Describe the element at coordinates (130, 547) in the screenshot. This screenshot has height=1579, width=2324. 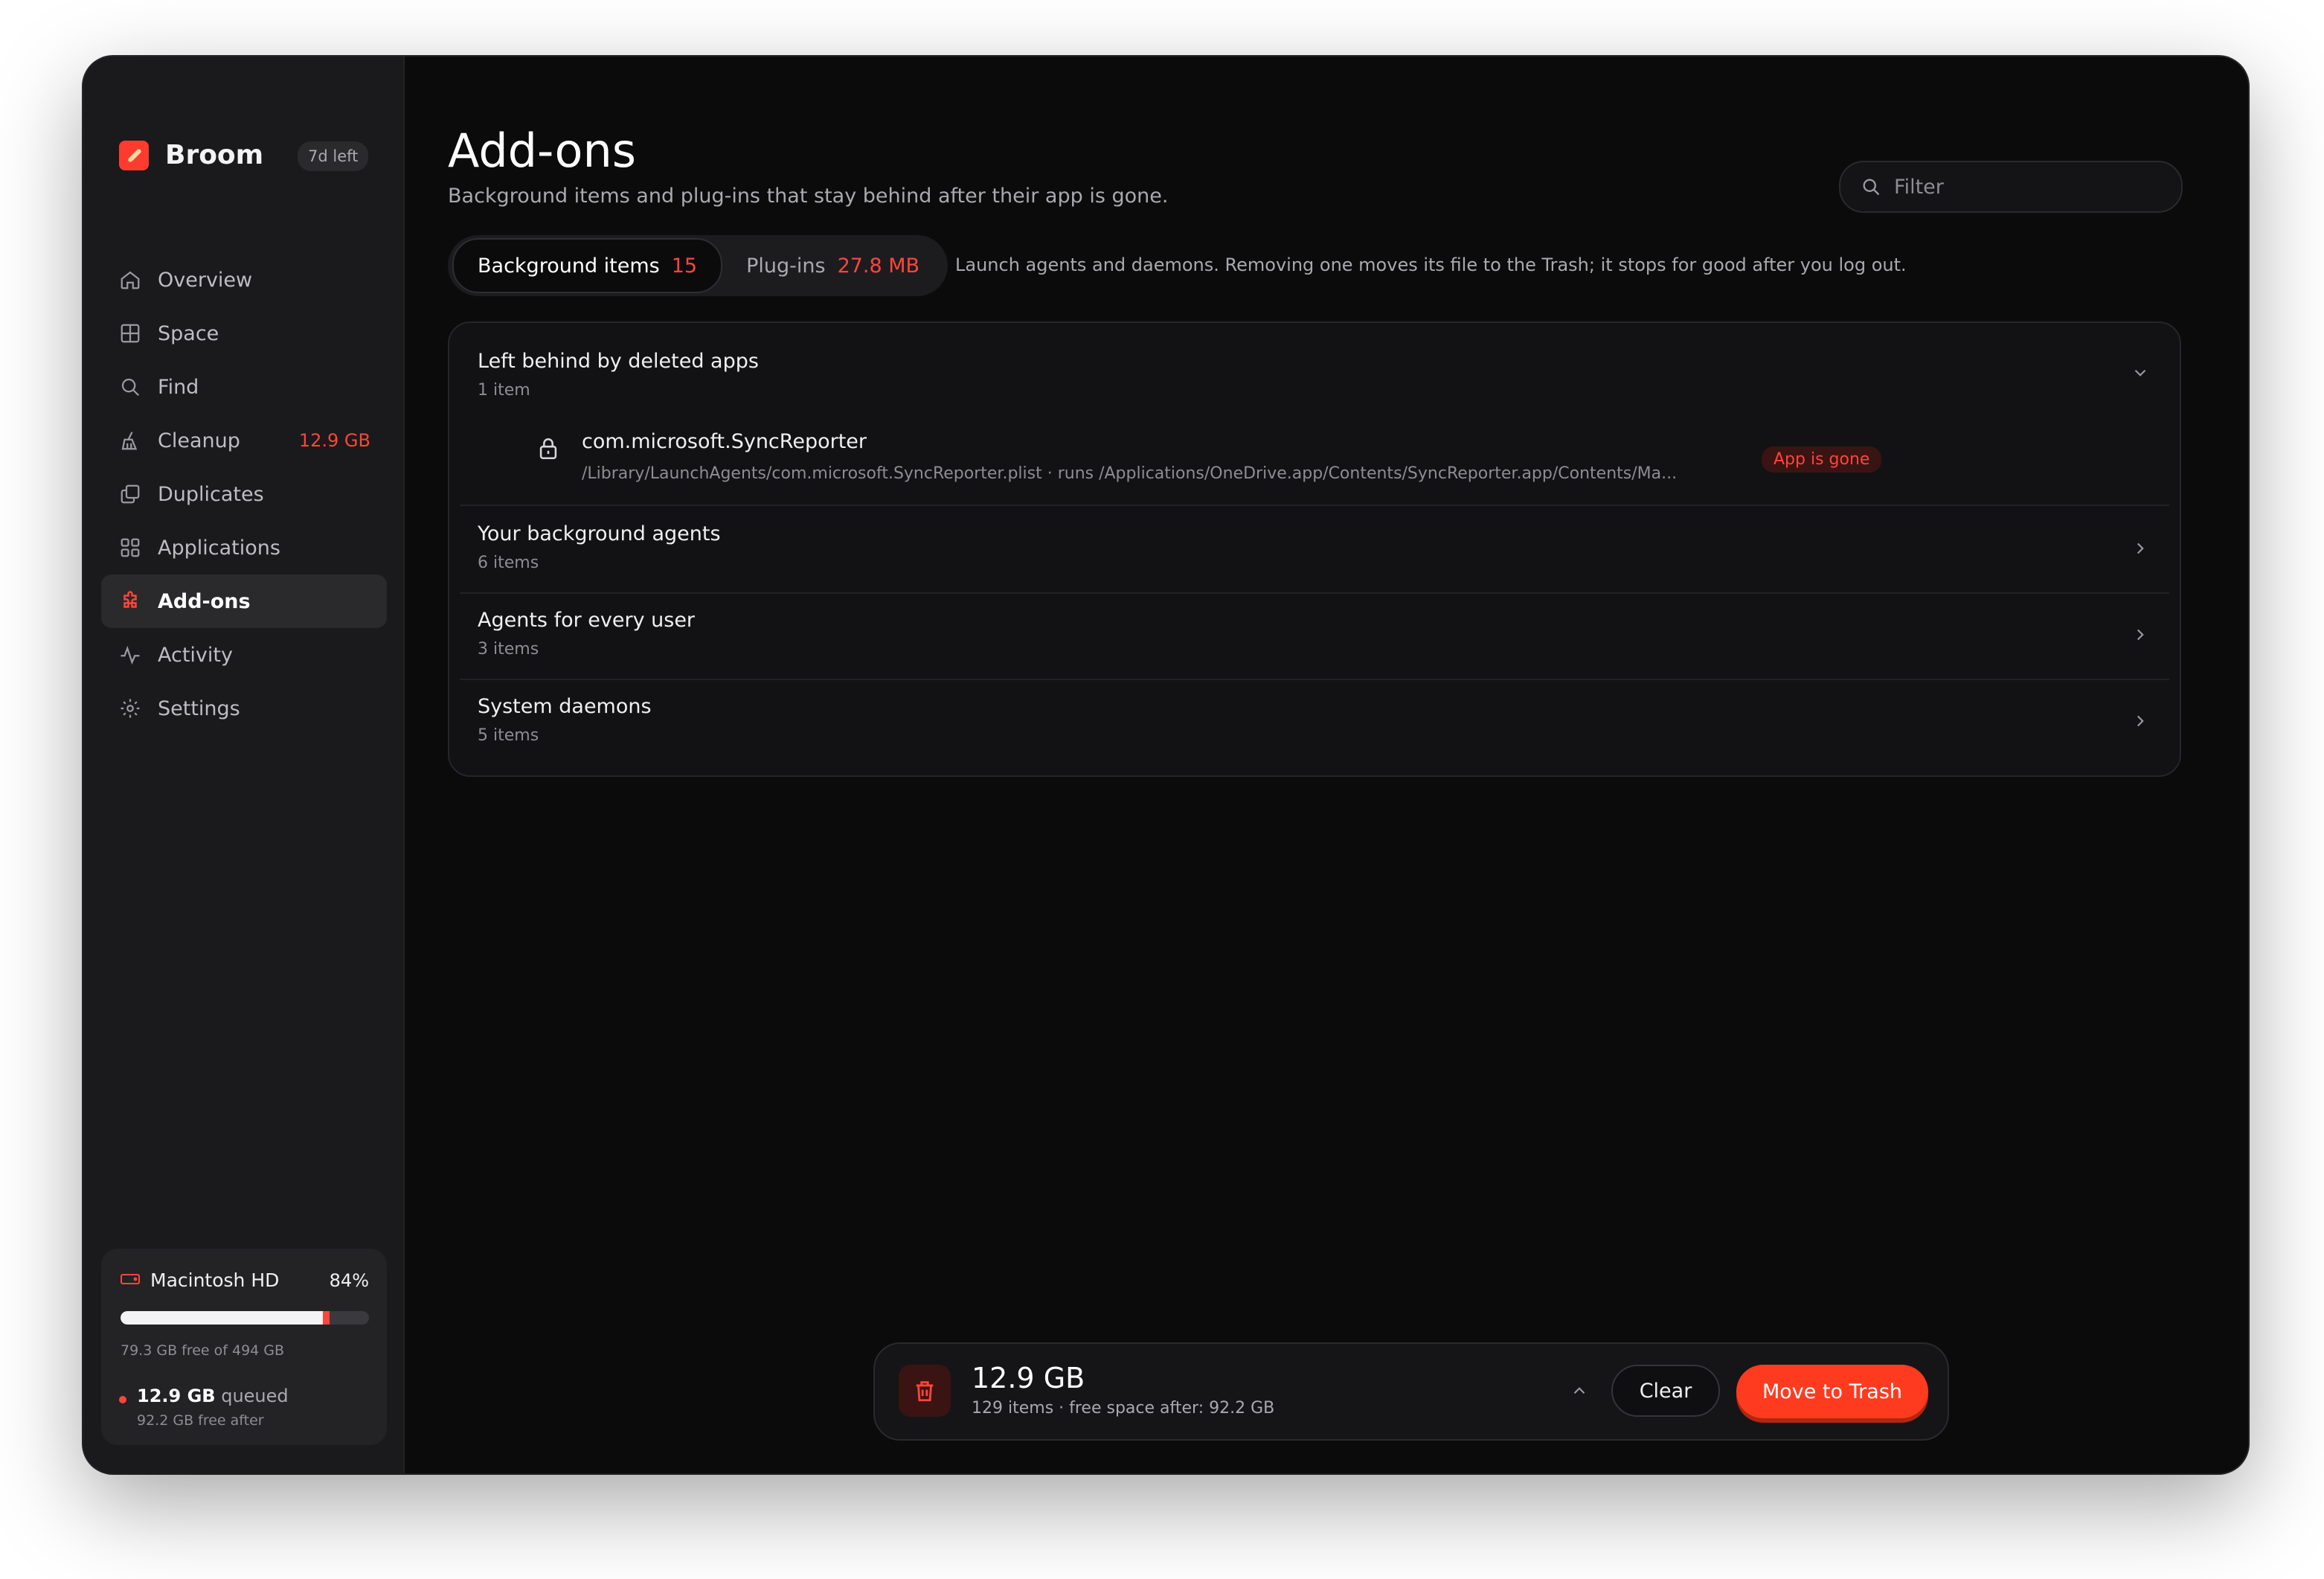
I see `apps-icon` at that location.